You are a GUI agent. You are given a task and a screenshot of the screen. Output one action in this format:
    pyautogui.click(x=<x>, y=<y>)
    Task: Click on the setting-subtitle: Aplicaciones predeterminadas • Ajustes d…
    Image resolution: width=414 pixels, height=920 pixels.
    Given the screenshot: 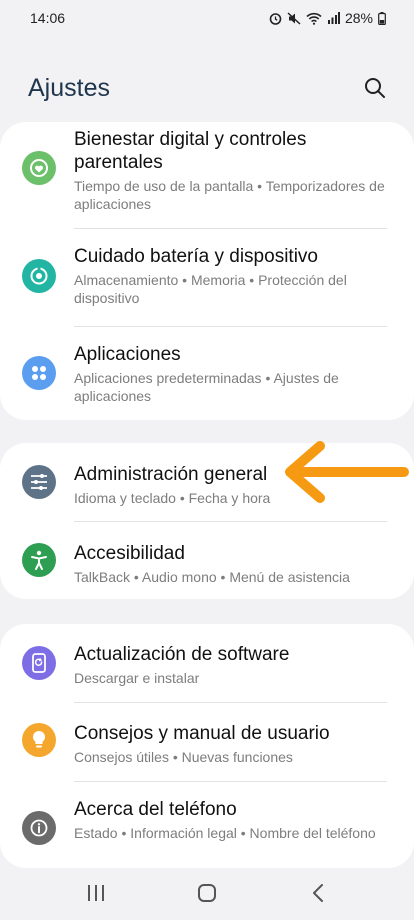 What is the action you would take?
    pyautogui.click(x=206, y=387)
    